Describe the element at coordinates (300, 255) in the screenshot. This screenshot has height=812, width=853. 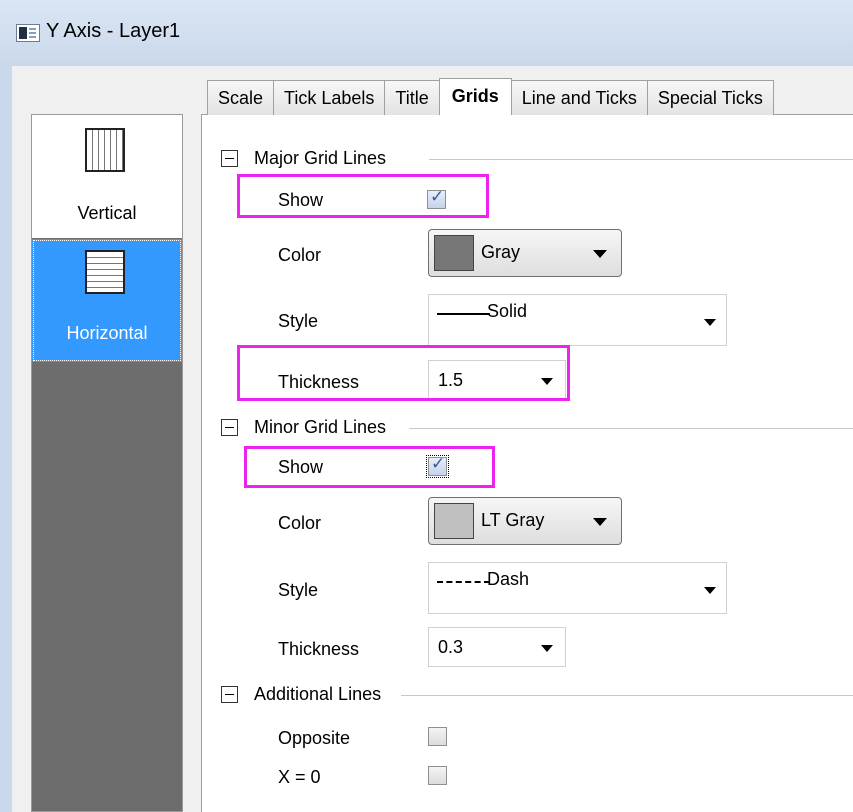
I see `major-color-label: Color` at that location.